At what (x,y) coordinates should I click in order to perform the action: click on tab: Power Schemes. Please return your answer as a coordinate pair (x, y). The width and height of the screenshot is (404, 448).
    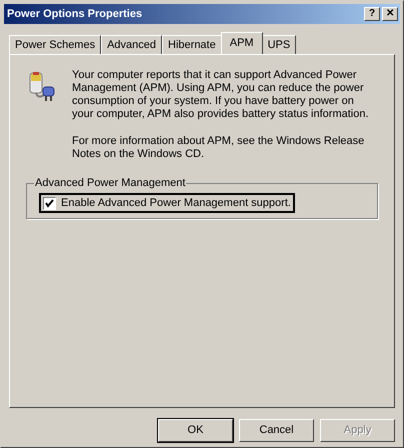
    Looking at the image, I should click on (55, 44).